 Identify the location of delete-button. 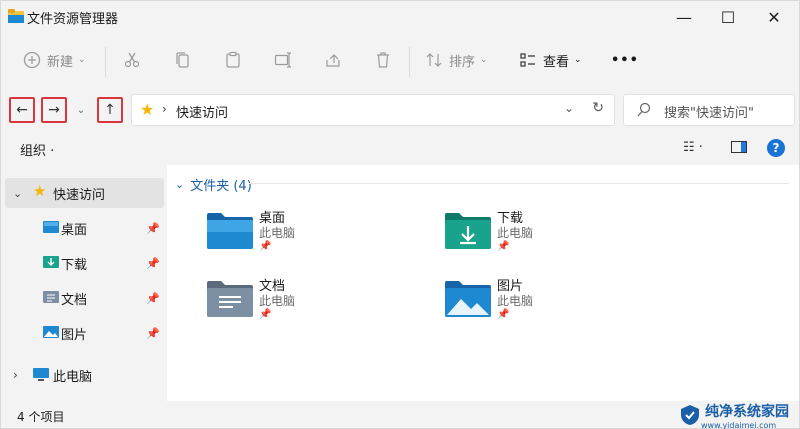
(383, 60).